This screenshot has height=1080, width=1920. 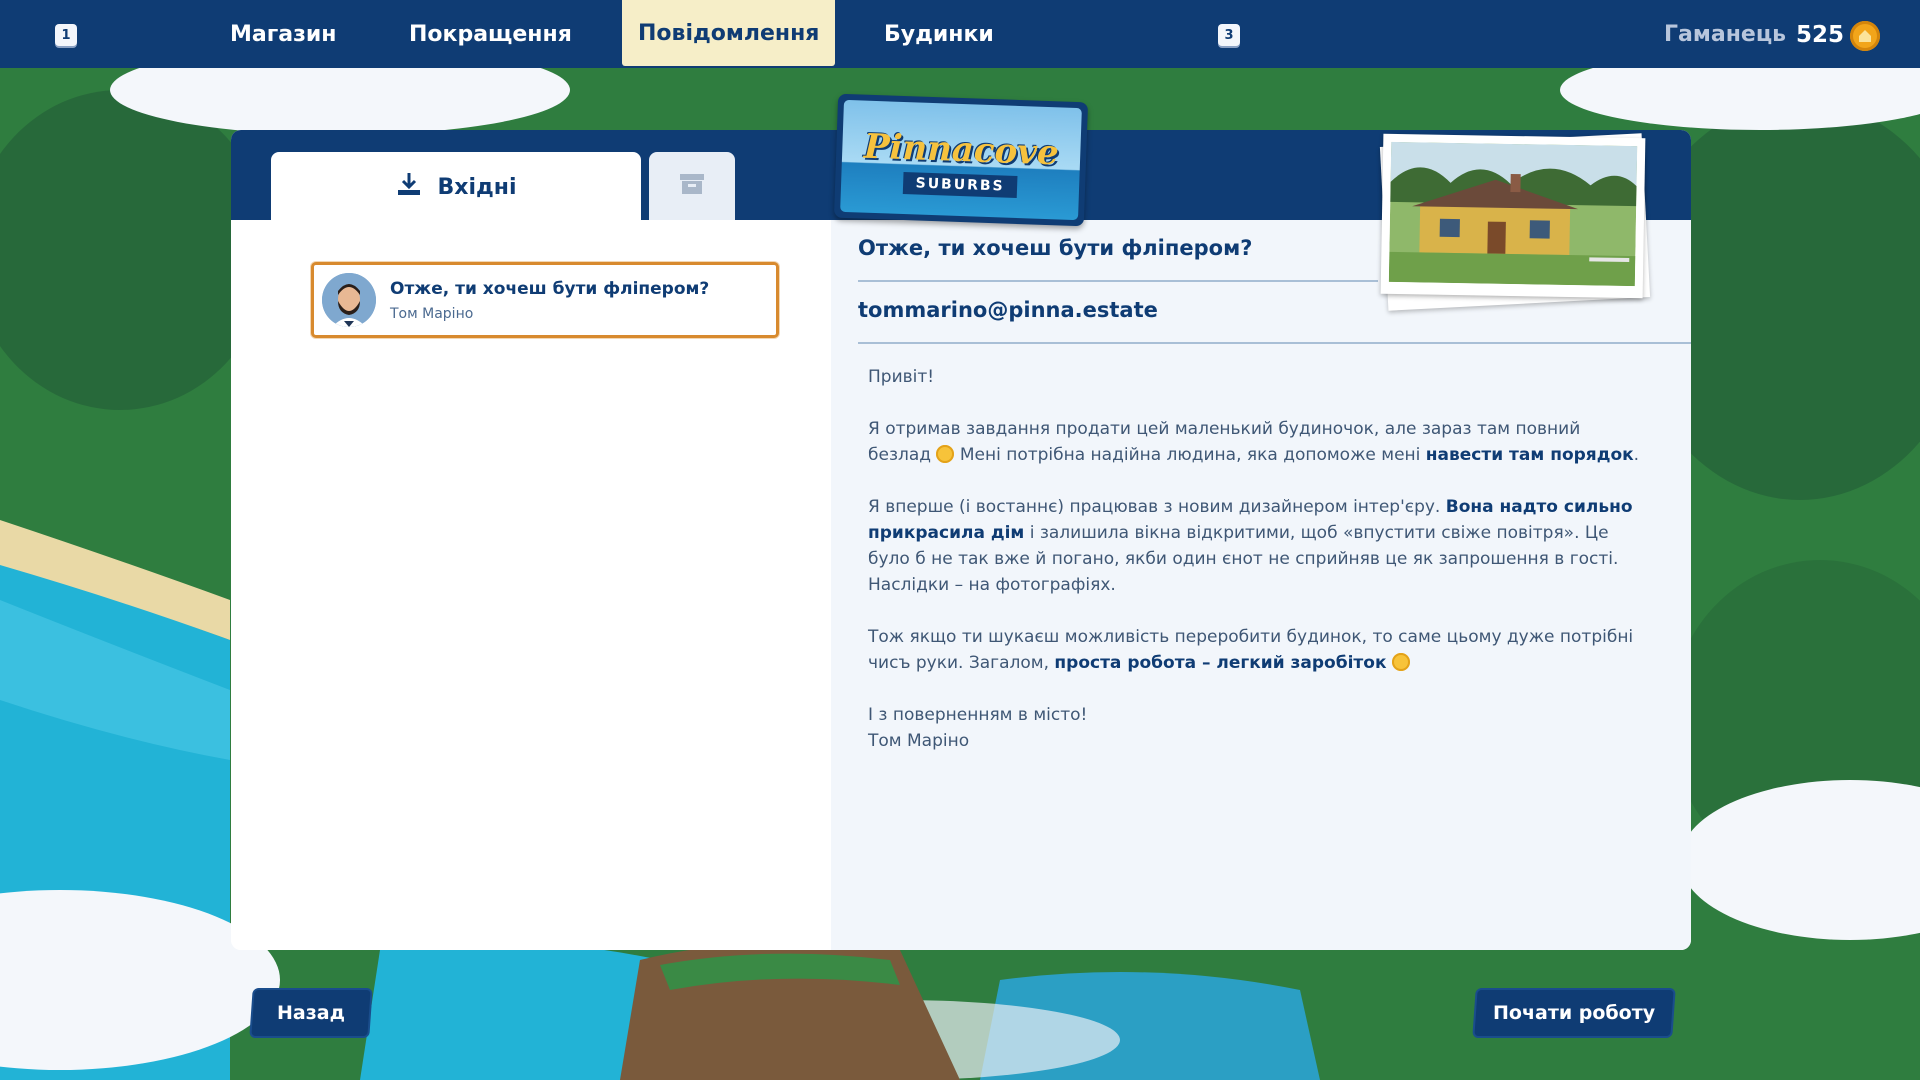 What do you see at coordinates (1257, 728) in the screenshot?
I see `mail-closing: І з поверненням в місто! Том Маріно` at bounding box center [1257, 728].